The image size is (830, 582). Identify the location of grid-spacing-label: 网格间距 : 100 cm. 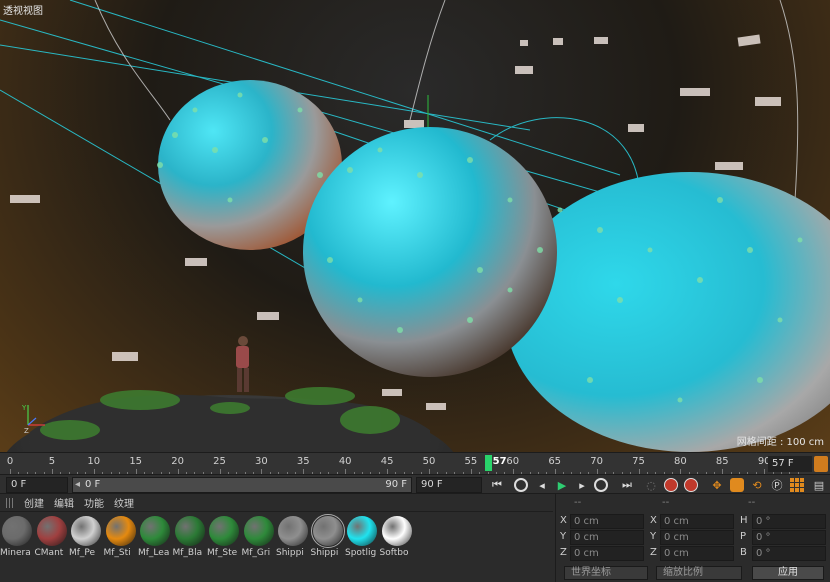
(780, 442).